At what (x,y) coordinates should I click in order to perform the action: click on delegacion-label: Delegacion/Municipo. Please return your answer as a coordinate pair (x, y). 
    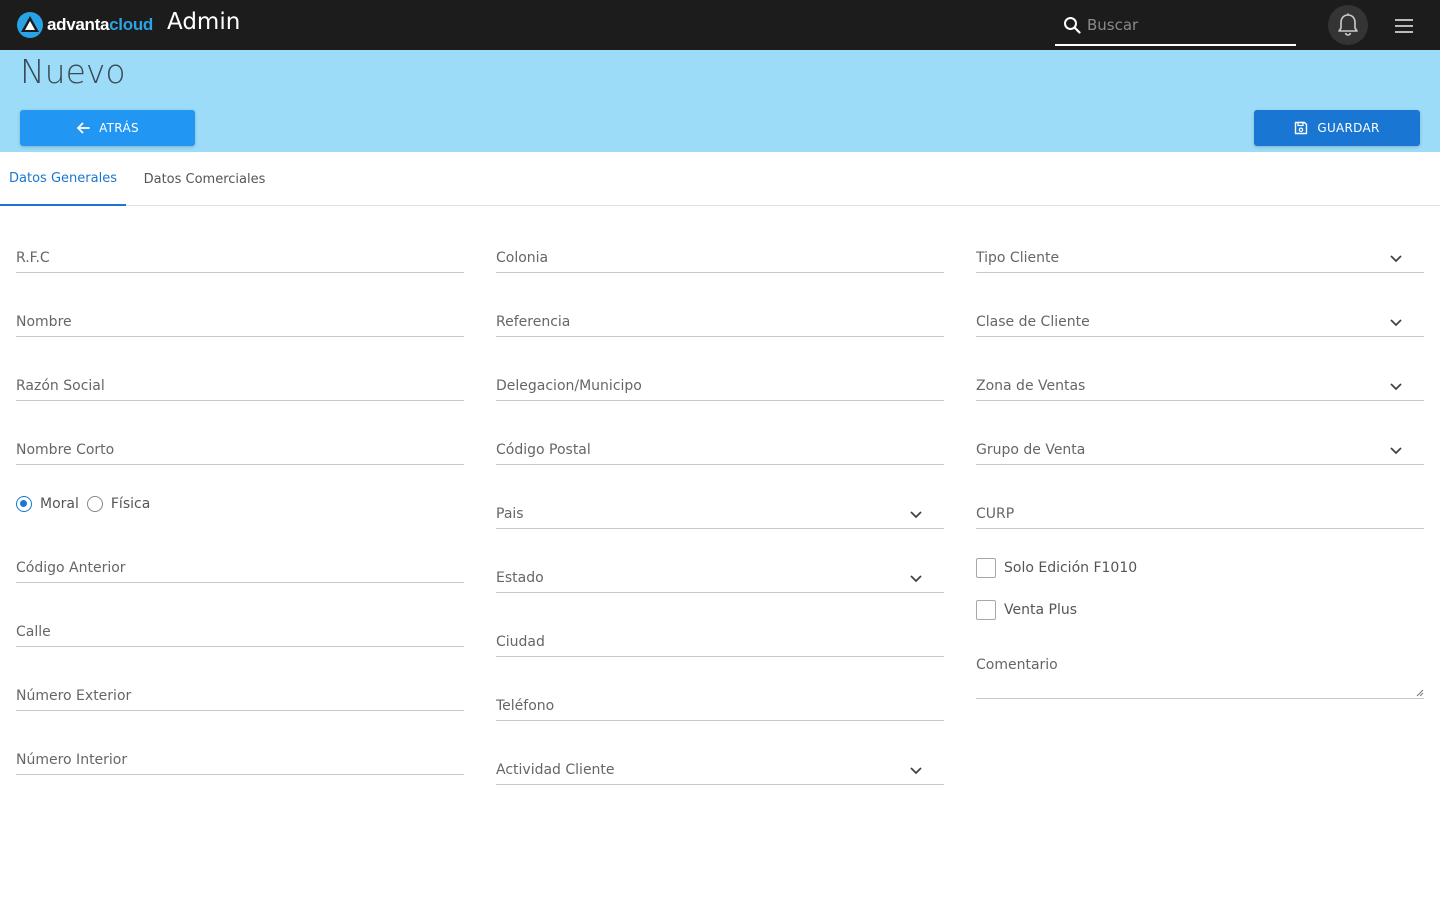
    Looking at the image, I should click on (569, 386).